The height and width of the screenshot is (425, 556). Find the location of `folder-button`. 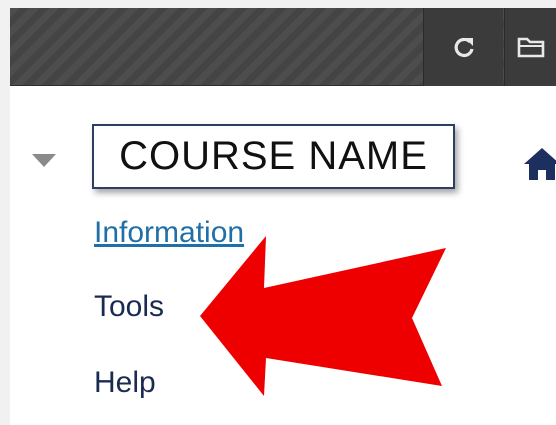

folder-button is located at coordinates (530, 47).